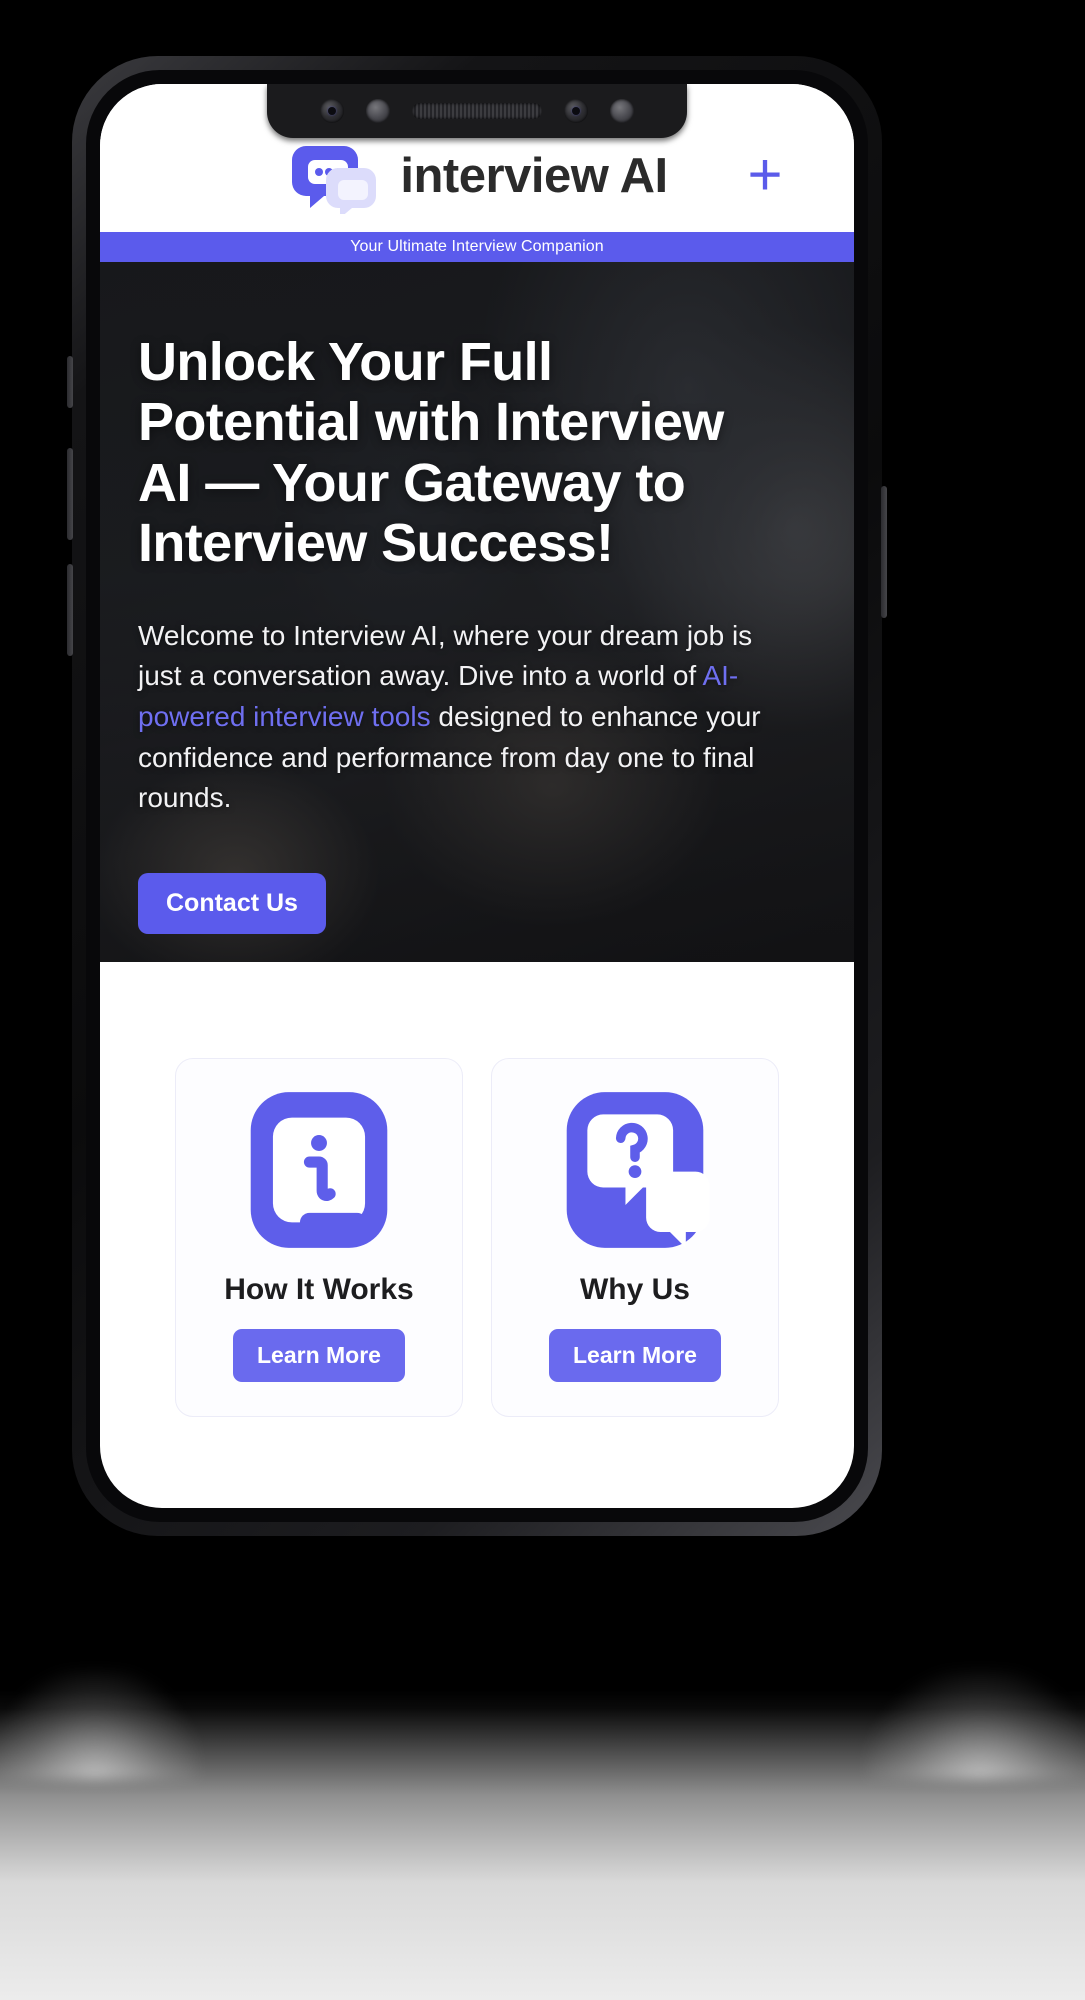 Image resolution: width=1085 pixels, height=2000 pixels. Describe the element at coordinates (70, 382) in the screenshot. I see `phone-silent-switch` at that location.